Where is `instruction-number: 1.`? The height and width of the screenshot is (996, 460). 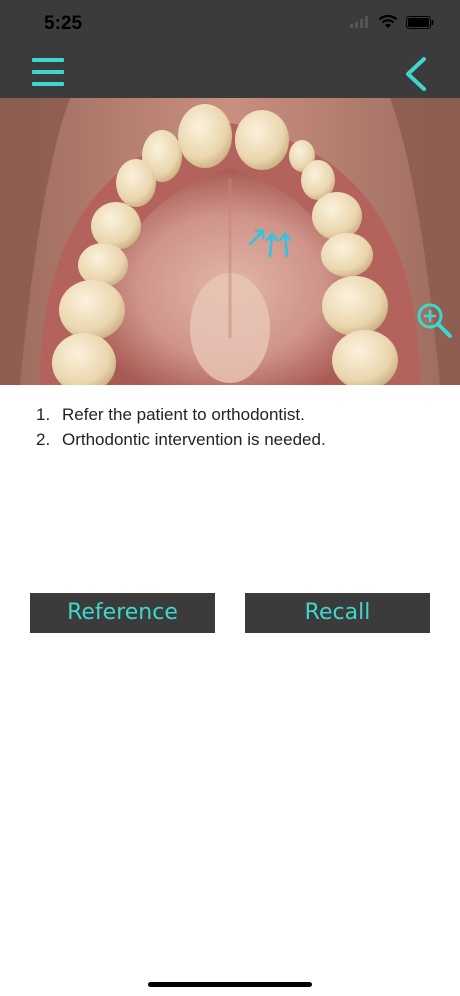
instruction-number: 1. is located at coordinates (43, 414).